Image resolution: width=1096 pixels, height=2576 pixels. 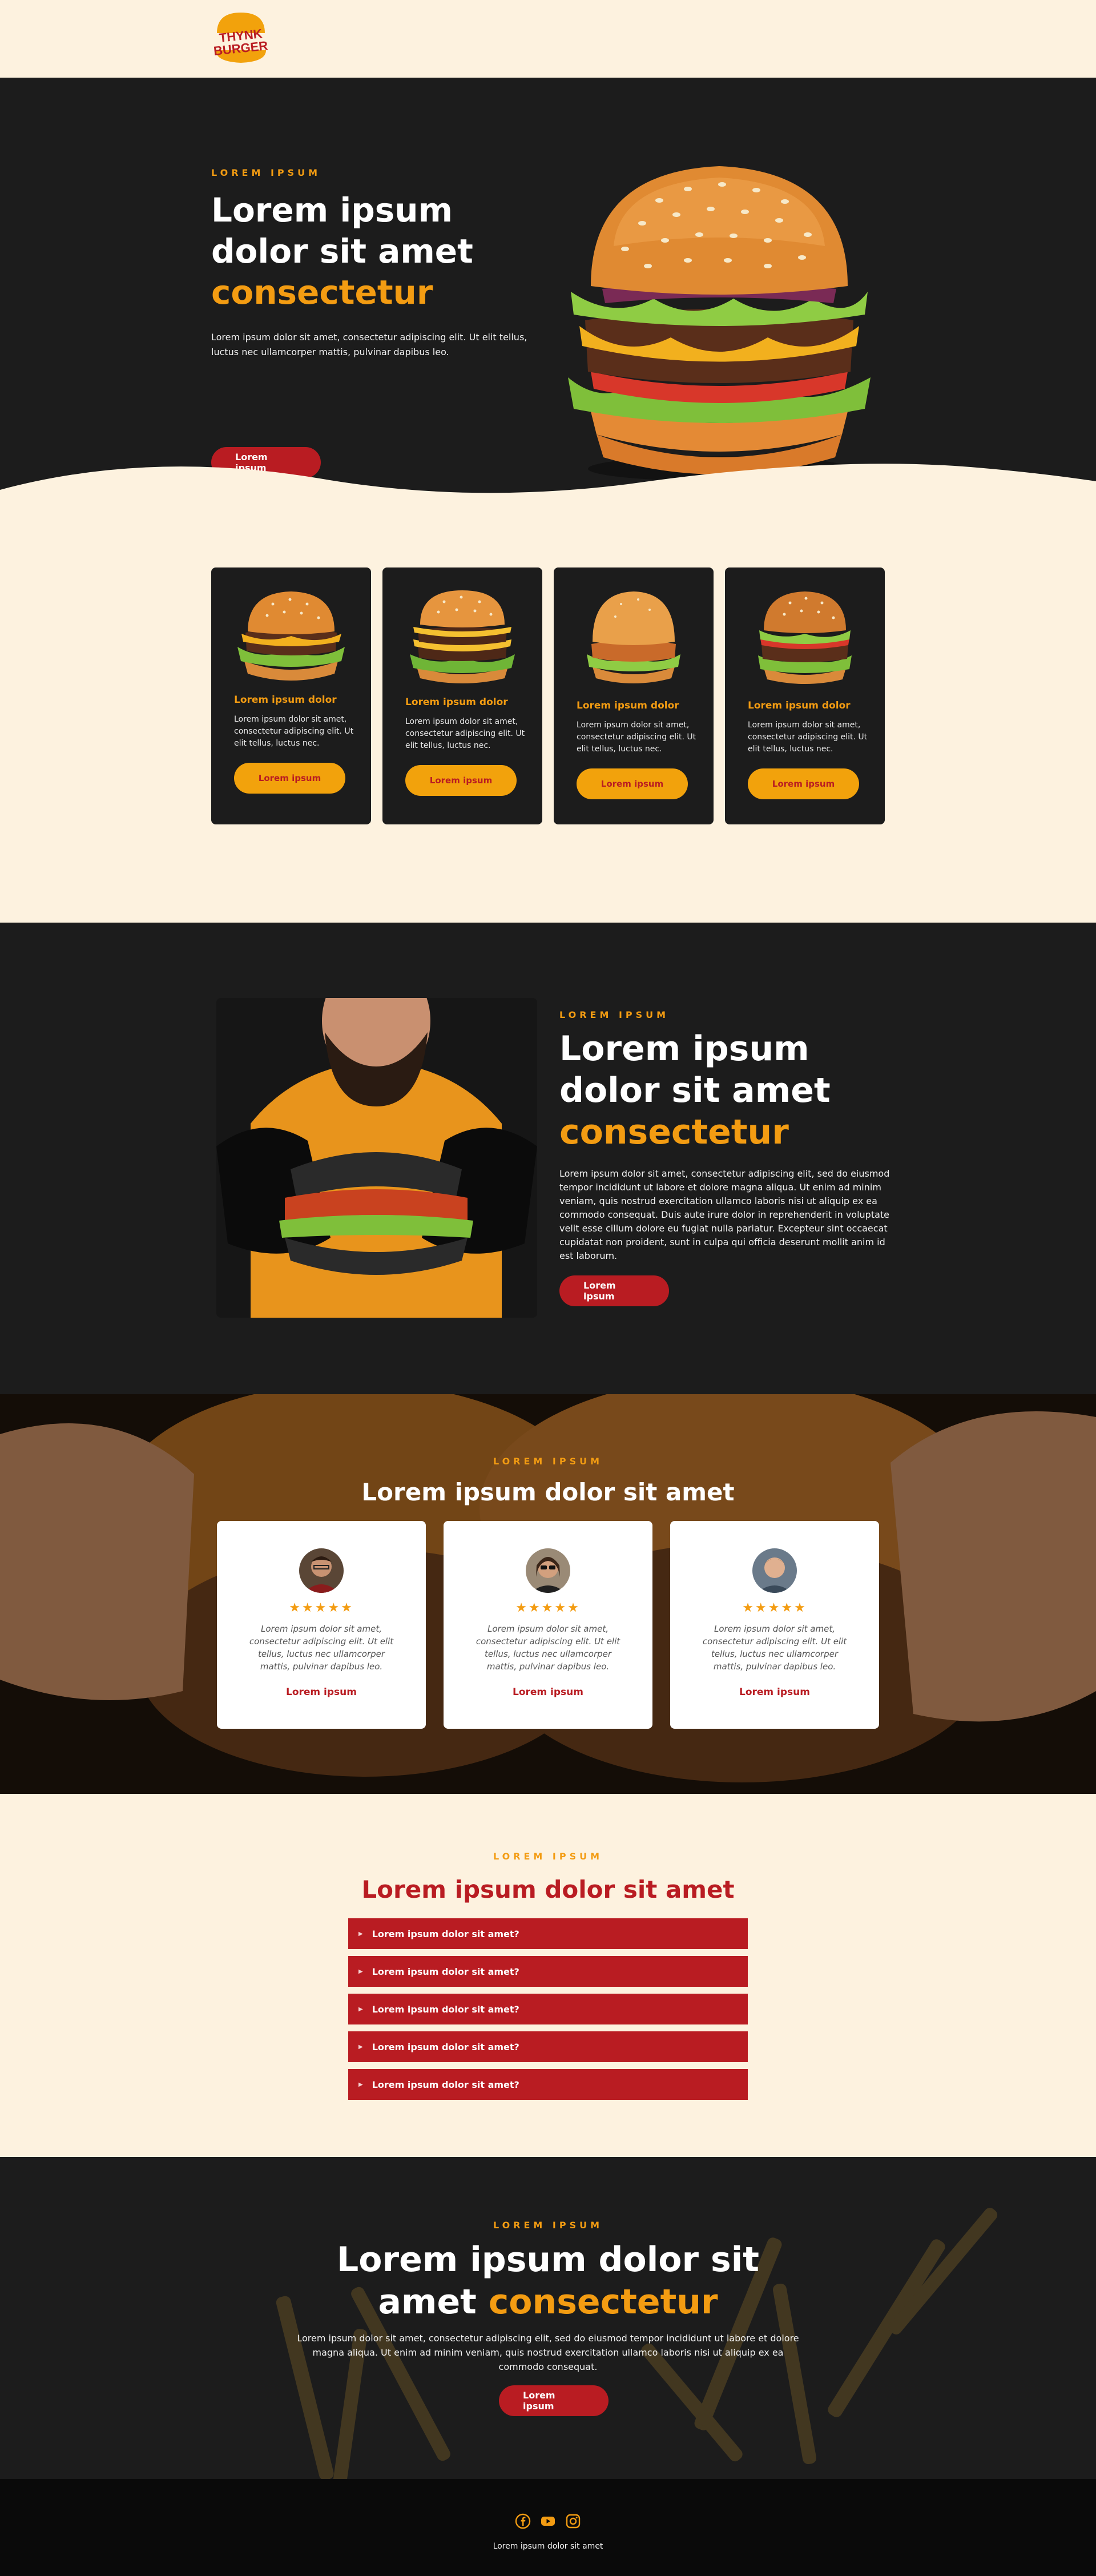 What do you see at coordinates (548, 1461) in the screenshot?
I see `testimonials-eyebrow: LOREM IPSUM` at bounding box center [548, 1461].